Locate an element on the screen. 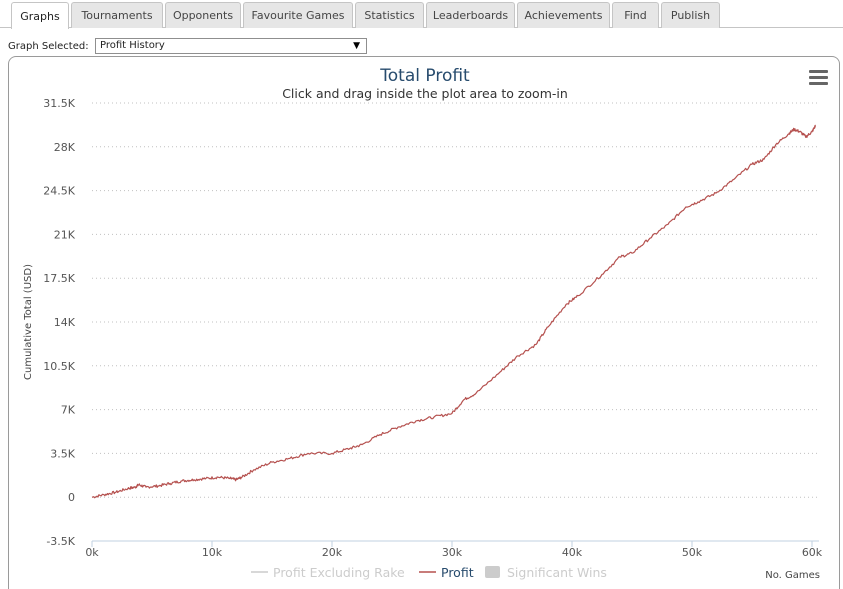 This screenshot has width=843, height=589. y-tick-label: 7K is located at coordinates (68, 410).